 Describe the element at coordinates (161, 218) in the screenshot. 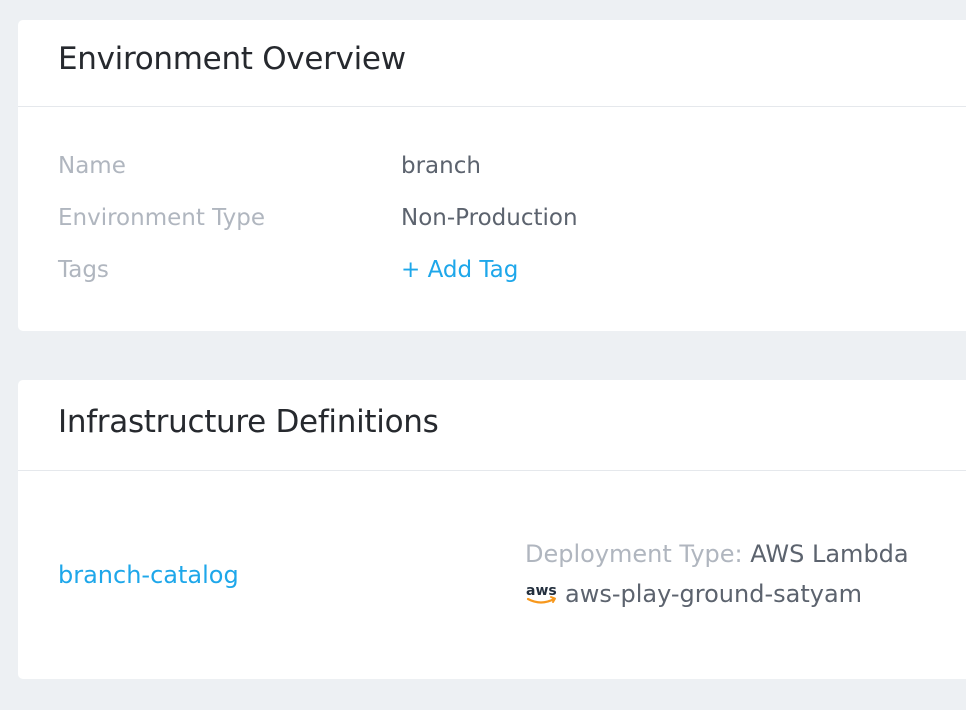

I see `environment-type-label: Environment Type` at that location.